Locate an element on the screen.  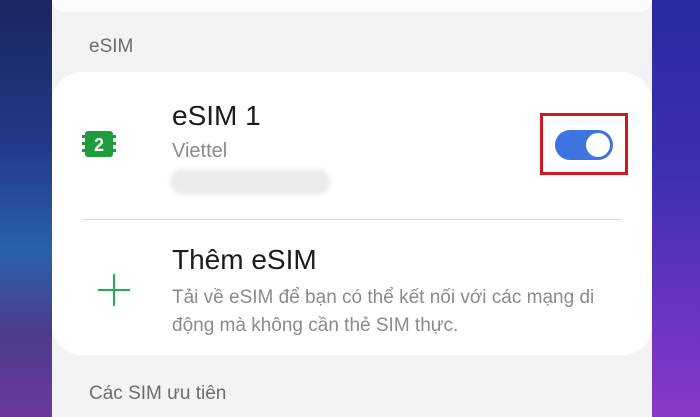
sim-card-icon: 2 is located at coordinates (99, 144).